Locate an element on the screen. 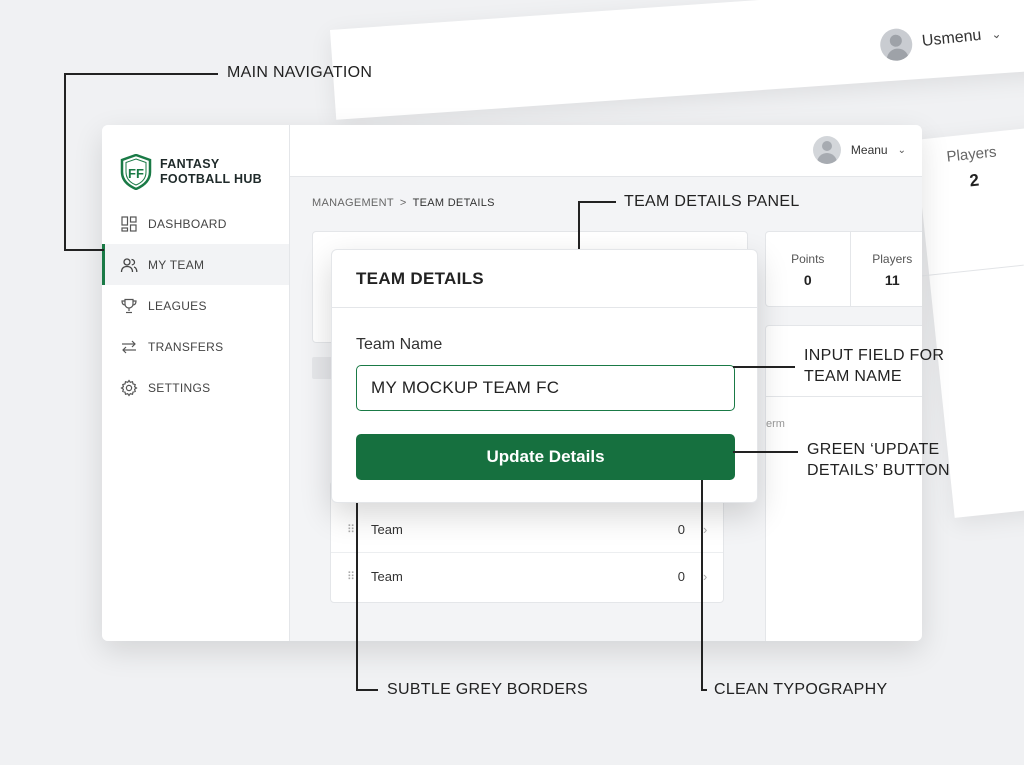  stats-card: Points 0 Players 11 is located at coordinates (843, 269).